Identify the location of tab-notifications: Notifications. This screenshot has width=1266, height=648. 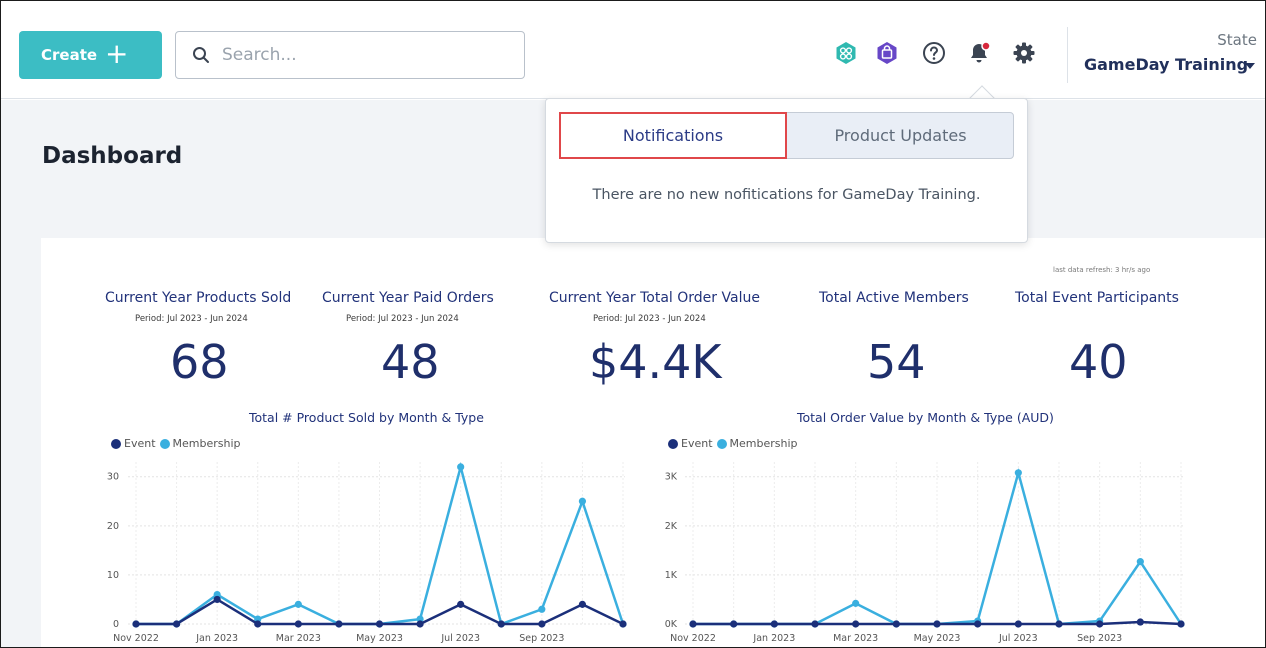
(673, 135).